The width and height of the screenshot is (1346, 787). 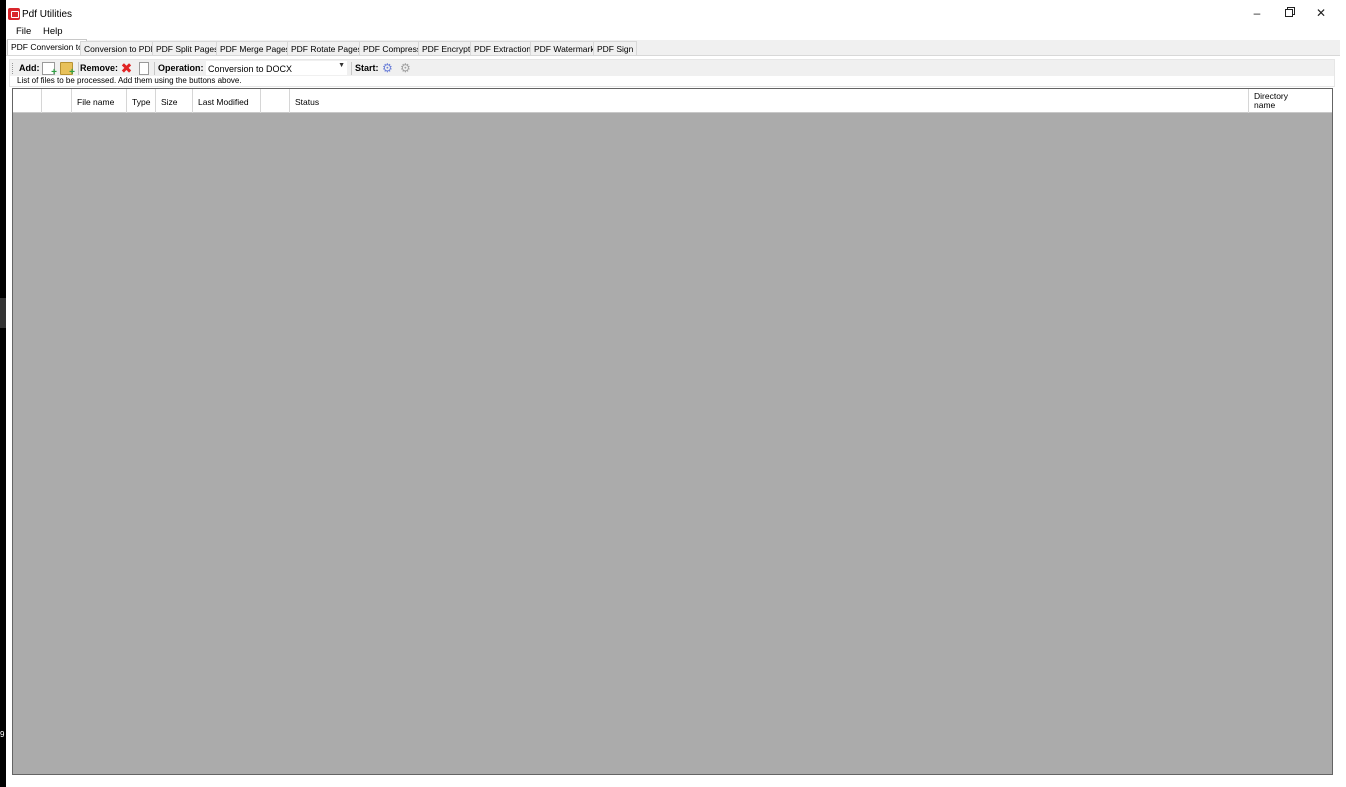 I want to click on menu-help: Help, so click(x=53, y=31).